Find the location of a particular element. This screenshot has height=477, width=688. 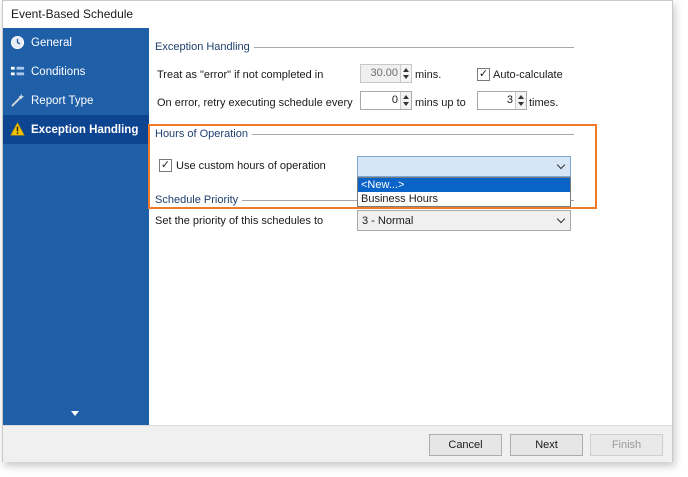

retry-times-stepper: 3 is located at coordinates (502, 100).